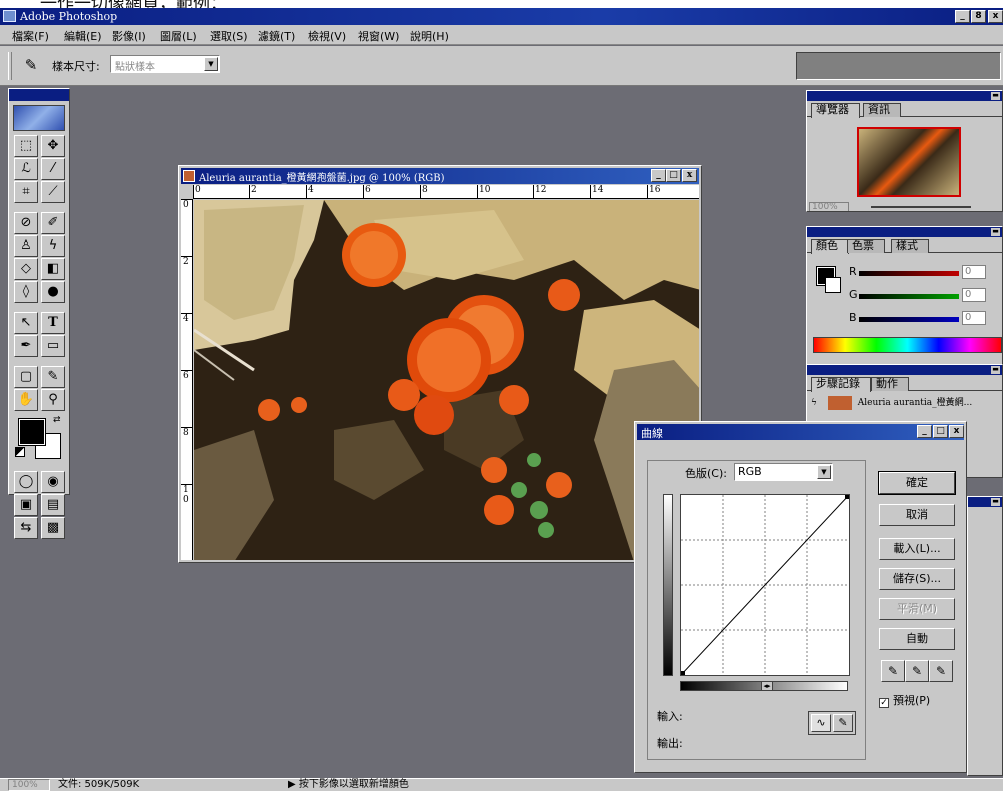  I want to click on channel-r-value: 0, so click(974, 272).